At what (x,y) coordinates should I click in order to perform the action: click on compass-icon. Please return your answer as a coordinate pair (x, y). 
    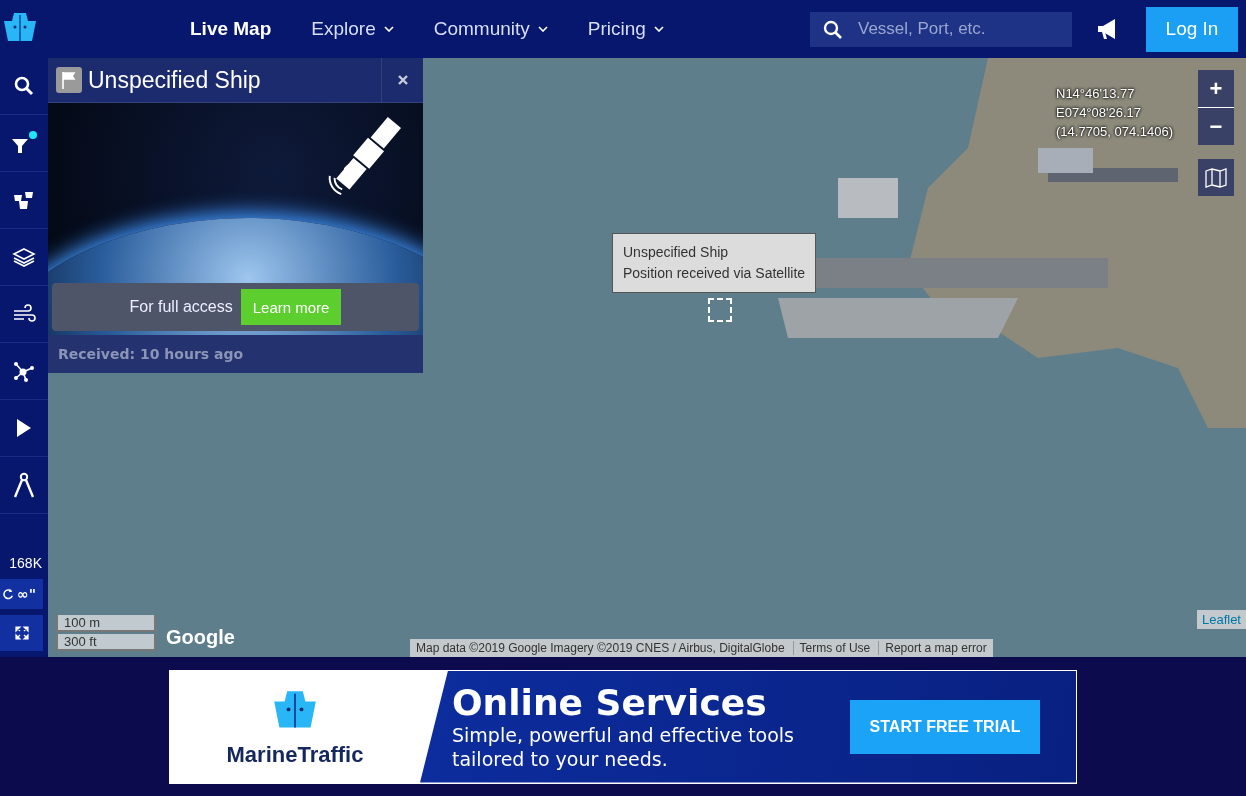
    Looking at the image, I should click on (24, 485).